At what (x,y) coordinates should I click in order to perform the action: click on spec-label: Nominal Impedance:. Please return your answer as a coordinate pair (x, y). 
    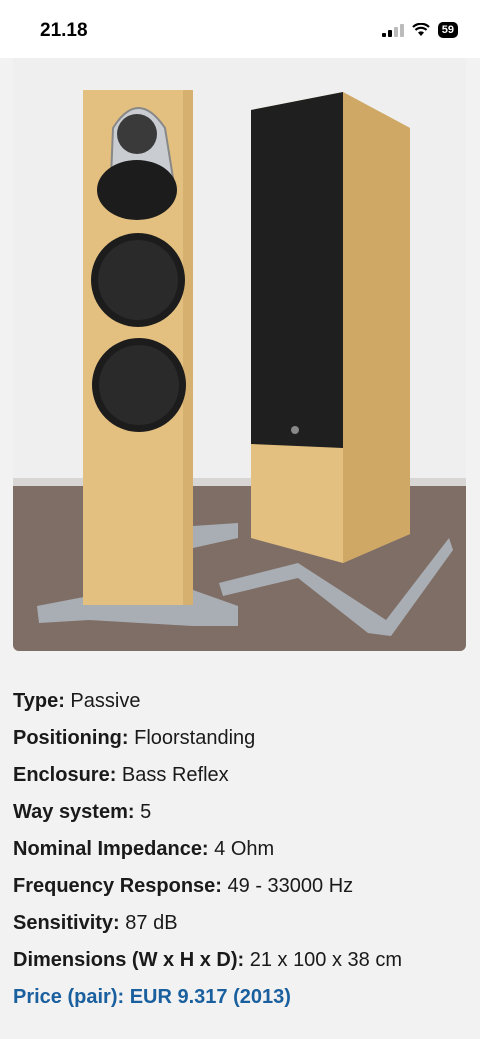
    Looking at the image, I should click on (111, 849).